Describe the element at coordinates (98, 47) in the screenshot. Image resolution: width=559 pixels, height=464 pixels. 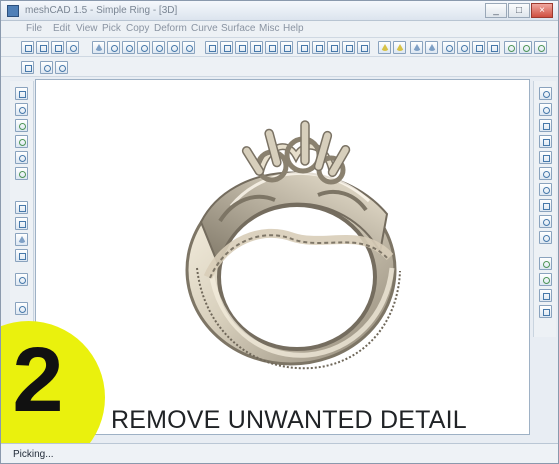
I see `move-icon` at that location.